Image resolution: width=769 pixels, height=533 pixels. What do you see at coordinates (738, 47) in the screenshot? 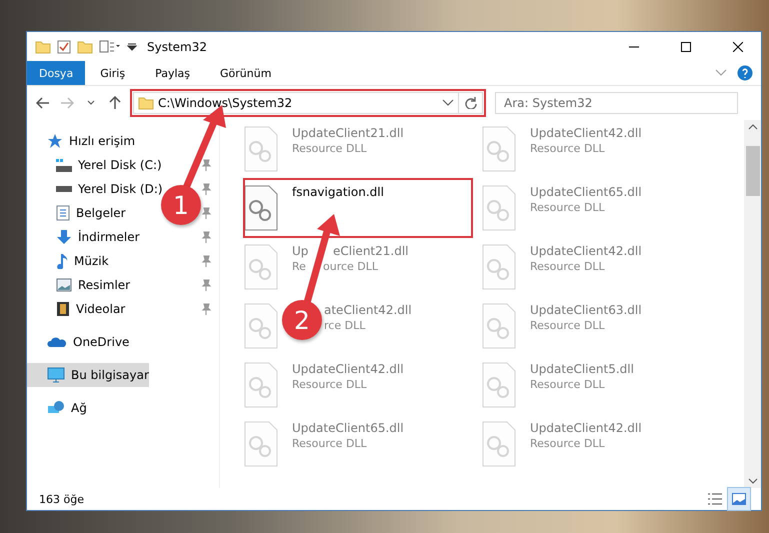
I see `close-icon` at bounding box center [738, 47].